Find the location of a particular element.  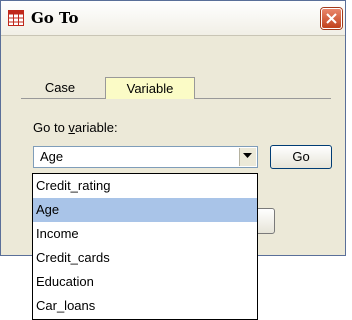

list-item: Education is located at coordinates (145, 282).